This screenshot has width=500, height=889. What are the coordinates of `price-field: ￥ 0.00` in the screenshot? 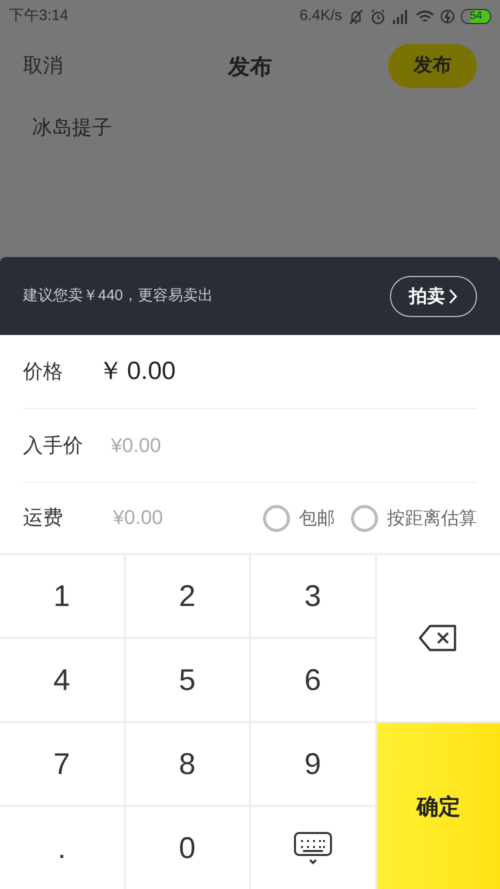 It's located at (137, 371).